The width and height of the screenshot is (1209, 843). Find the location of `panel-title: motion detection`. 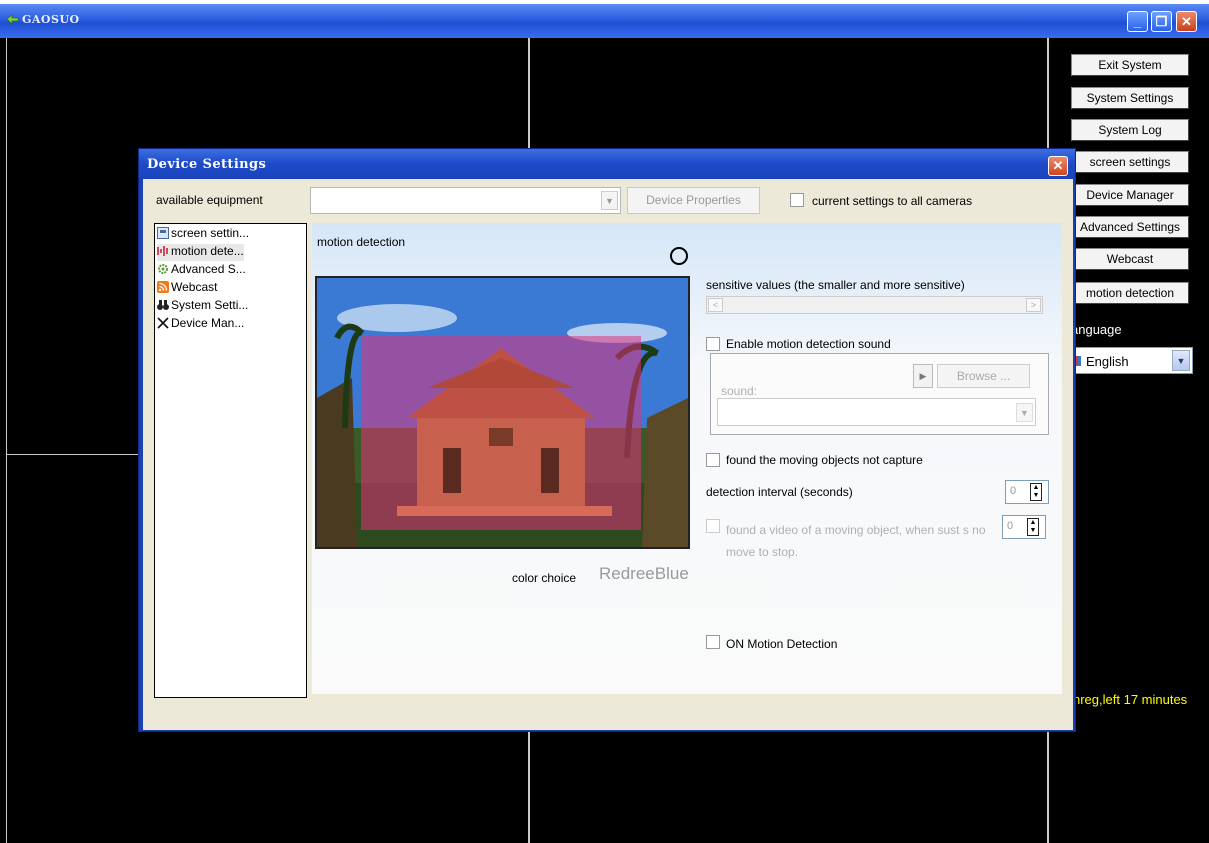

panel-title: motion detection is located at coordinates (361, 242).